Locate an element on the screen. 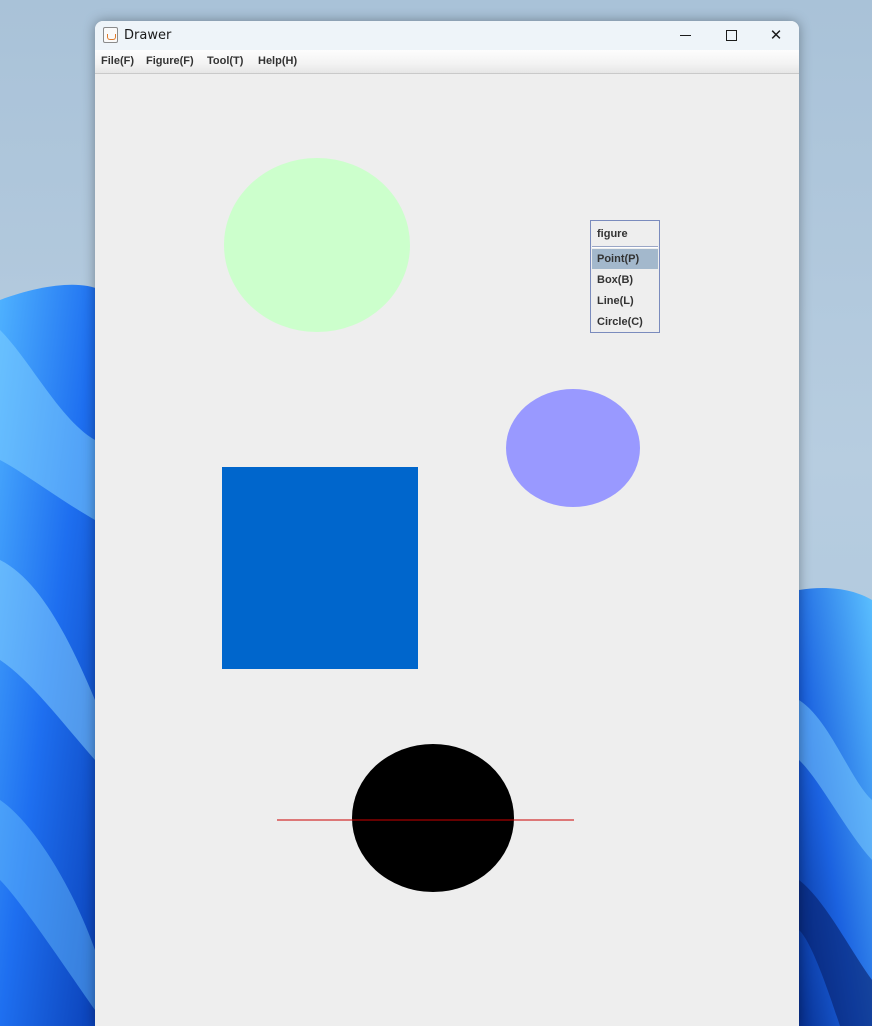 This screenshot has width=872, height=1026. menu-bar: File(F) Figure(F) Tool(T) Help(H) is located at coordinates (447, 62).